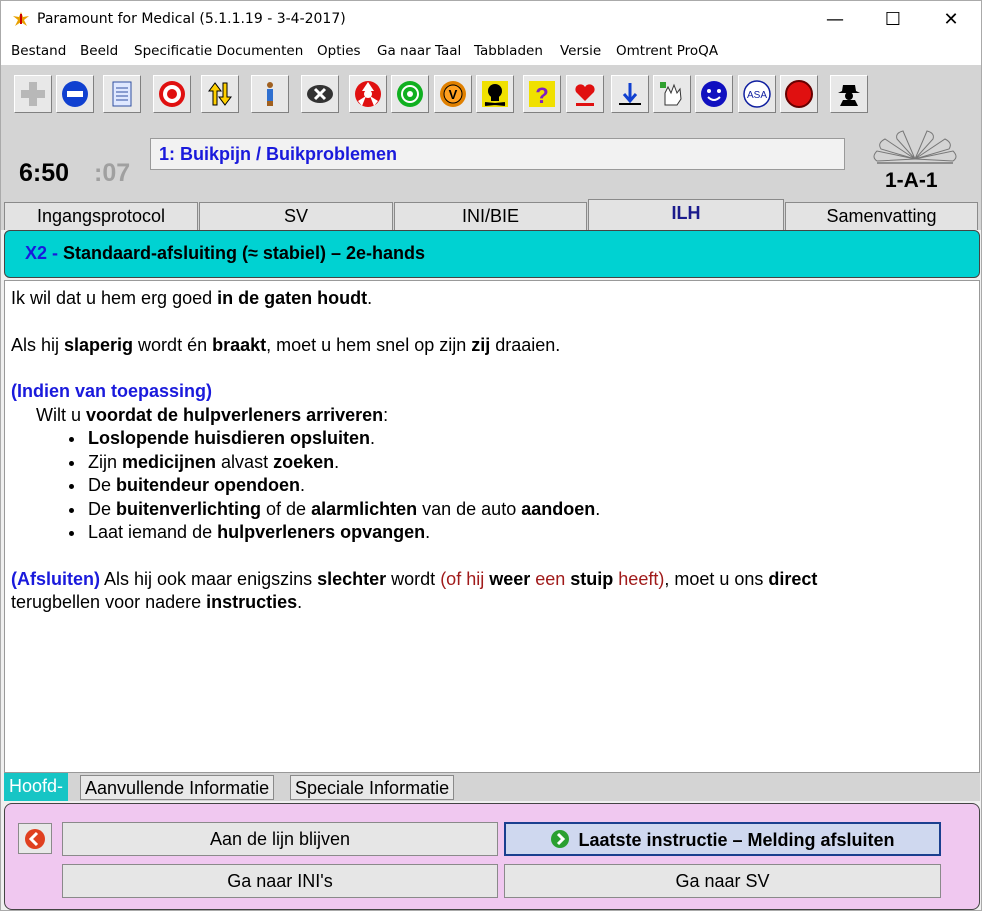 The height and width of the screenshot is (911, 982). What do you see at coordinates (280, 881) in the screenshot?
I see `goto-ini-button: Ga naar INI's` at bounding box center [280, 881].